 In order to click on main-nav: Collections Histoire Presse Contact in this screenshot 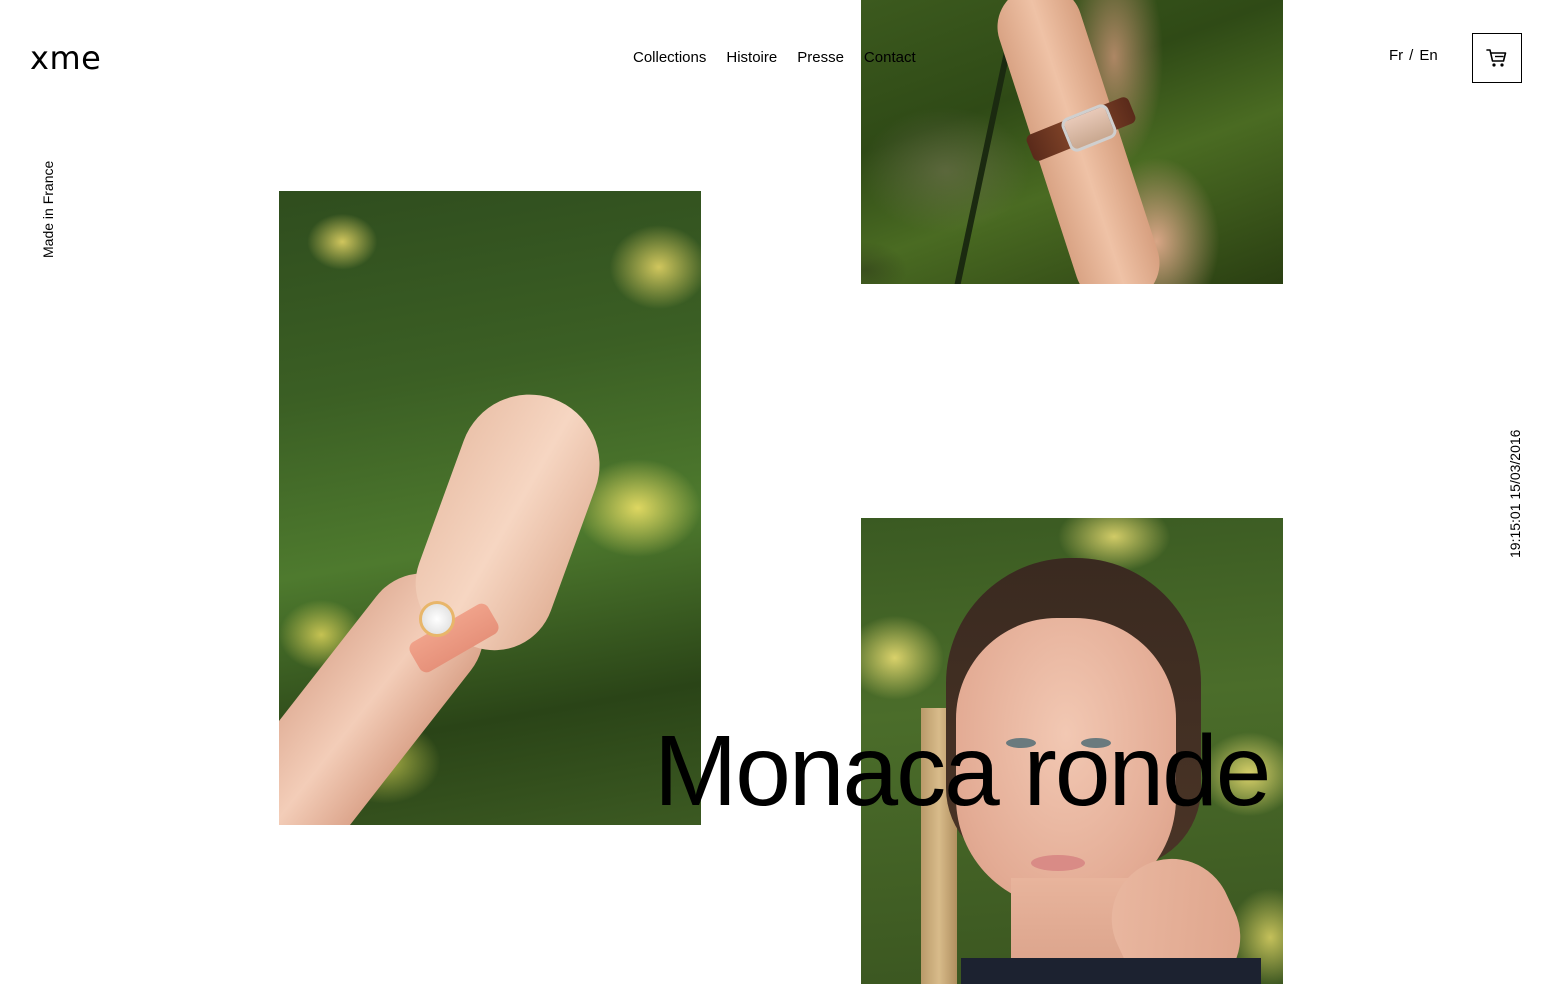, I will do `click(774, 58)`.